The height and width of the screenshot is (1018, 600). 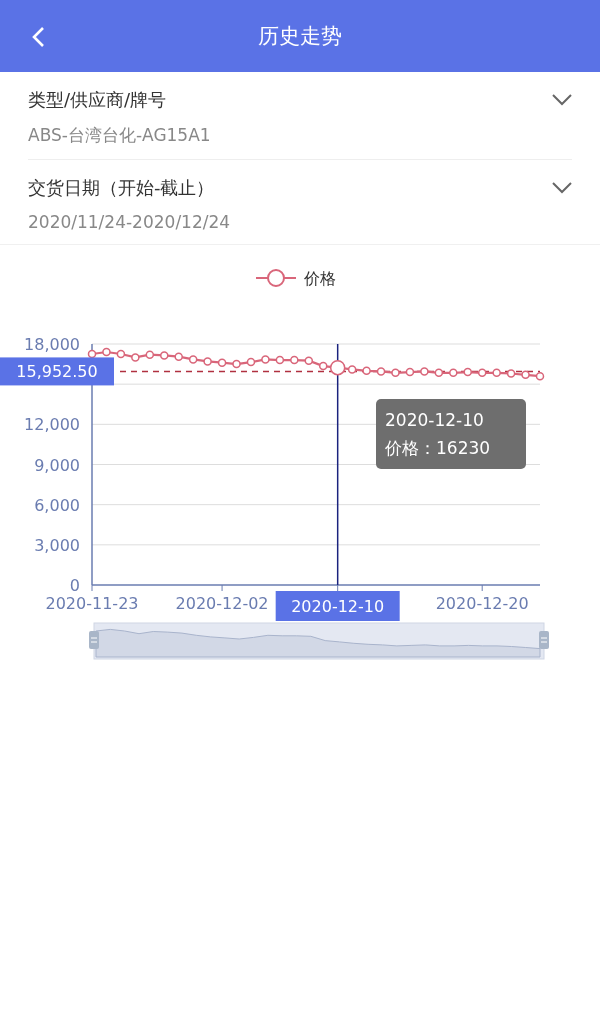 I want to click on legend-label: 价格, so click(x=320, y=278).